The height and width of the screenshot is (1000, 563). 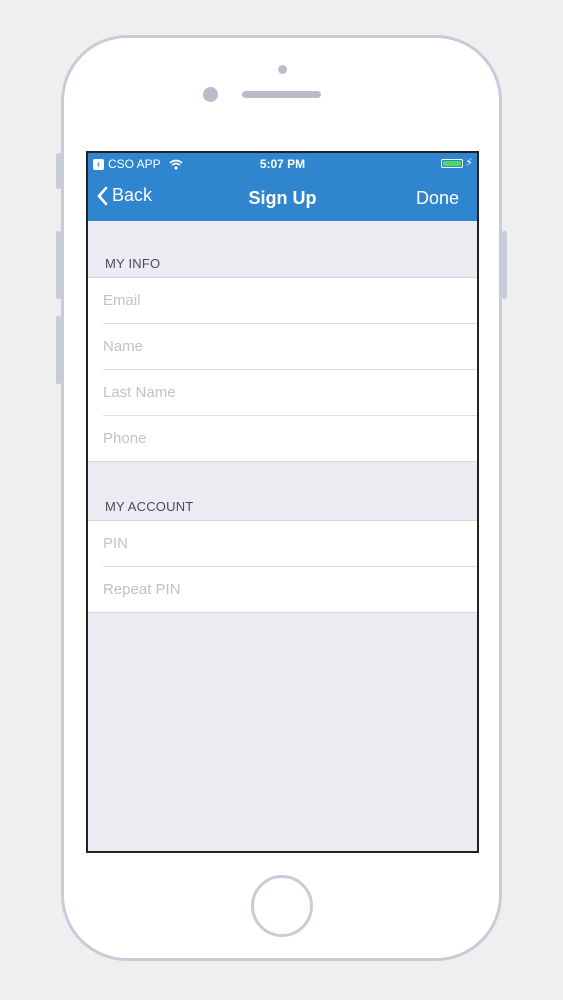 What do you see at coordinates (437, 198) in the screenshot?
I see `done-button: Done` at bounding box center [437, 198].